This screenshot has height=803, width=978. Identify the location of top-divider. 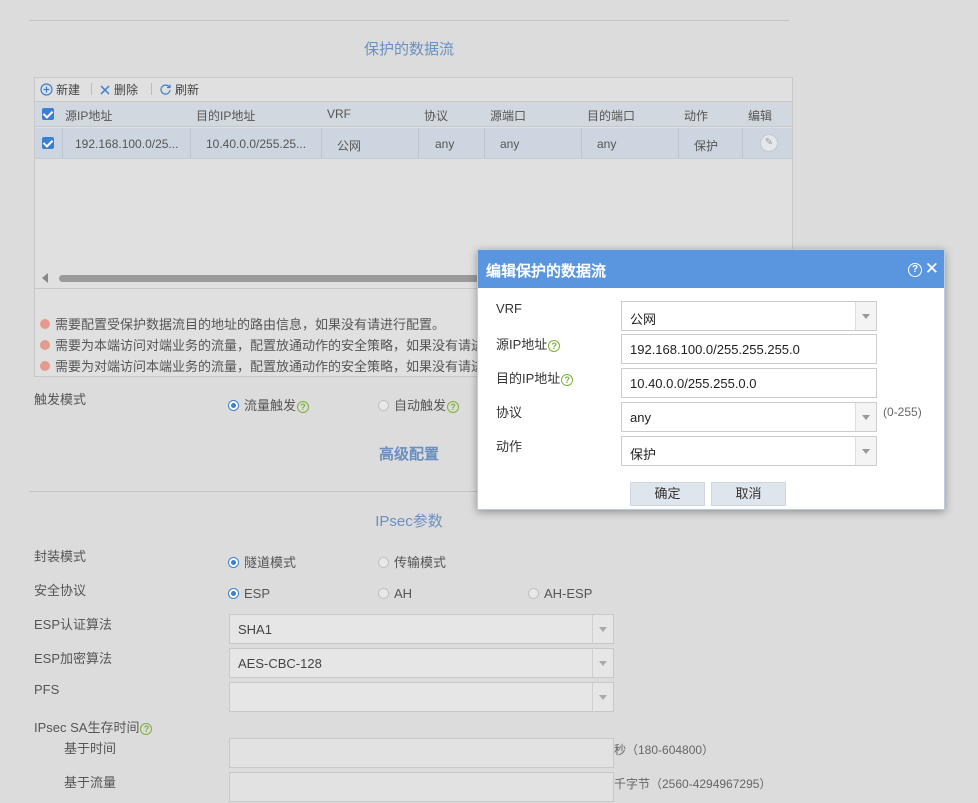
(409, 20).